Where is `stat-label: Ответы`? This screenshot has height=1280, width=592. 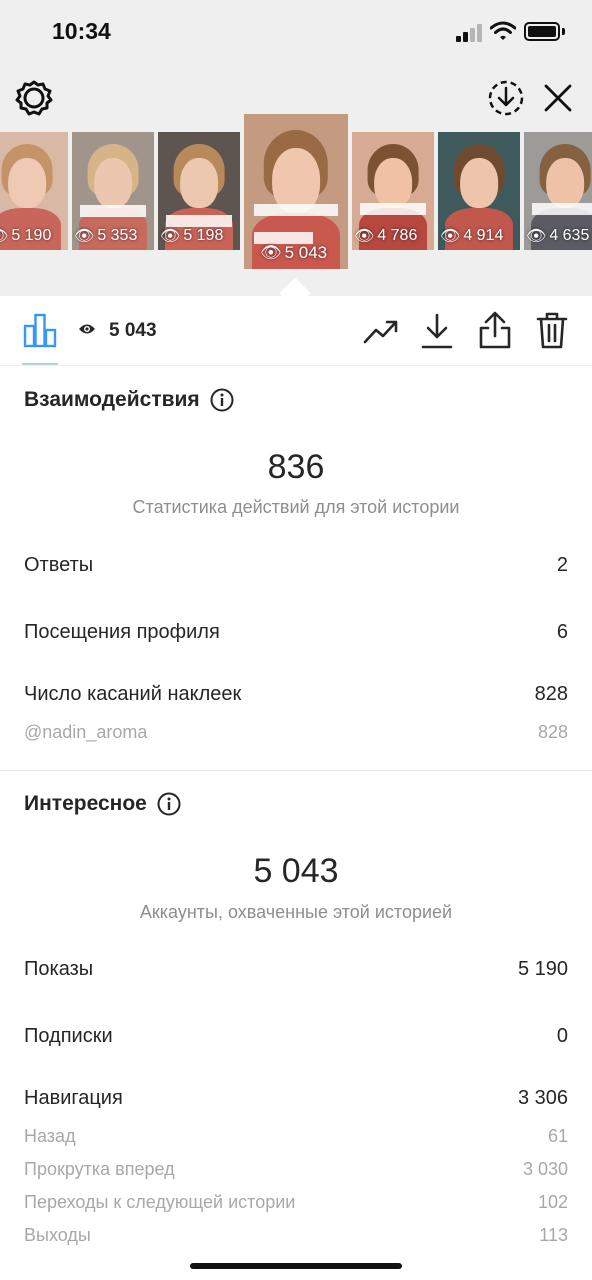 stat-label: Ответы is located at coordinates (59, 565).